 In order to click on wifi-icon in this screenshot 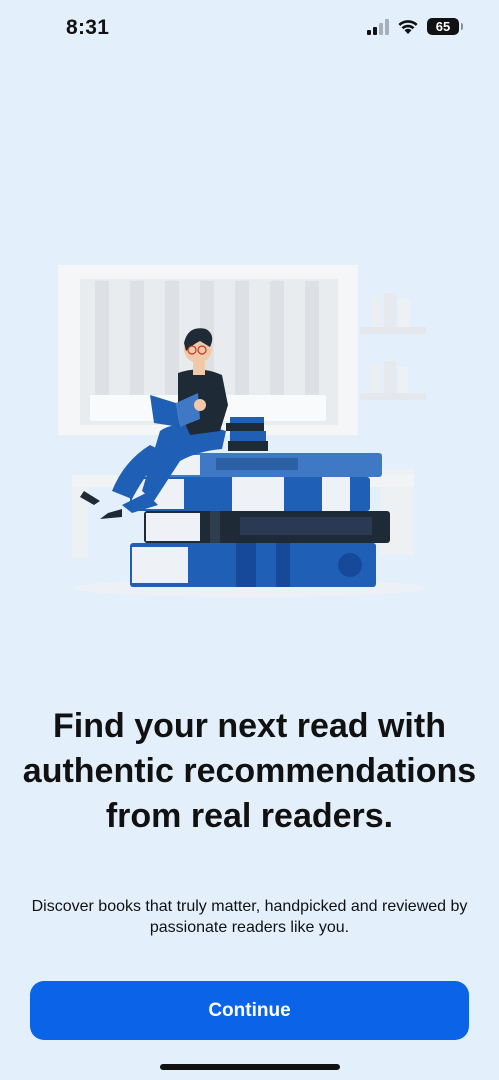, I will do `click(408, 26)`.